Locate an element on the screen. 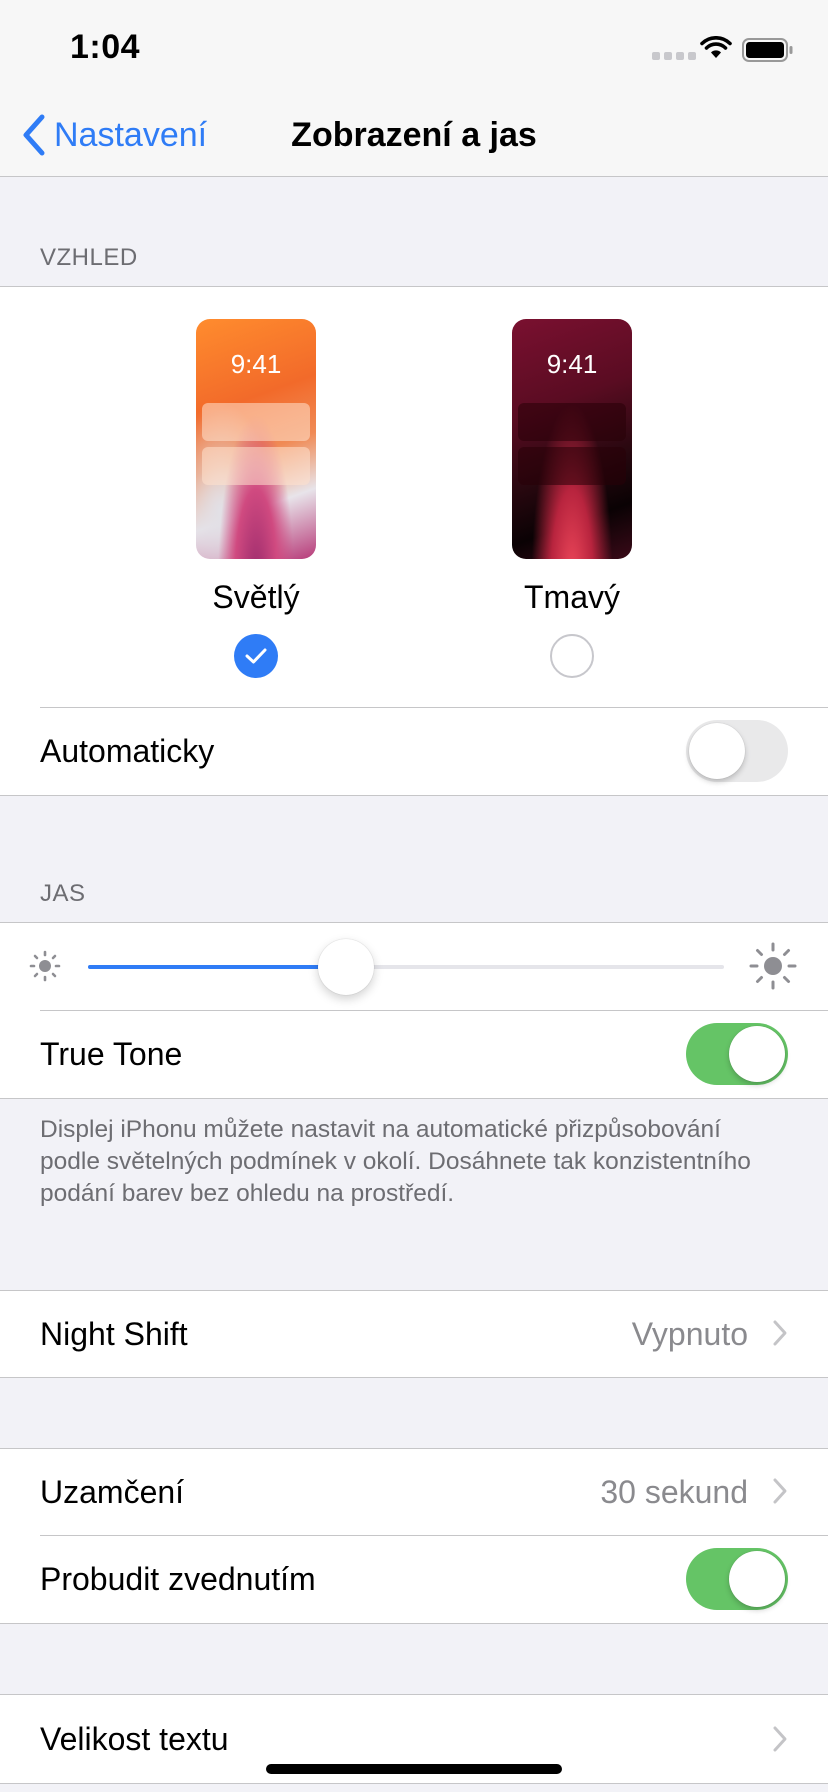  raise-to-wake-row: Probudit zvednutím is located at coordinates (414, 1579).